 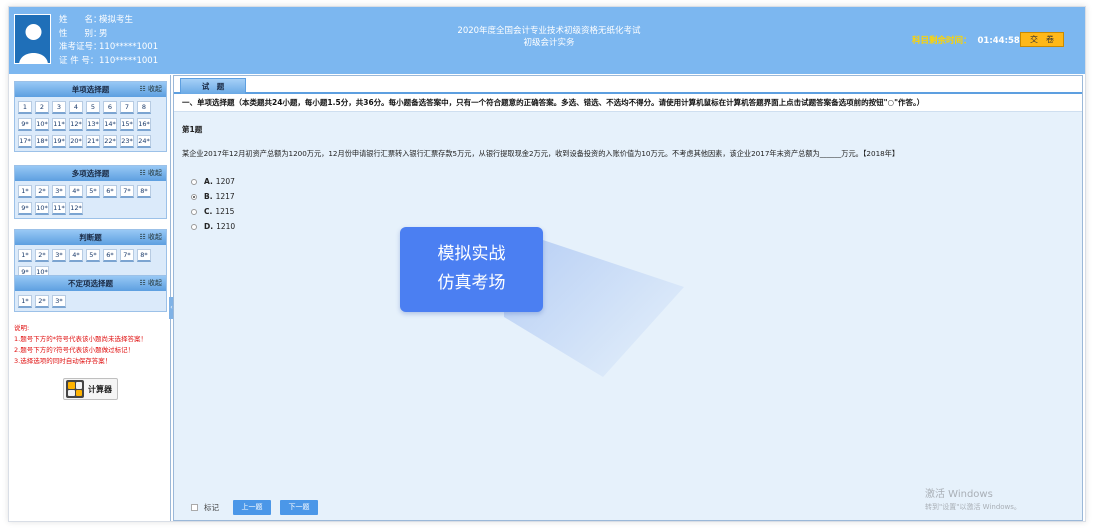 What do you see at coordinates (93, 107) in the screenshot?
I see `question-button: 5` at bounding box center [93, 107].